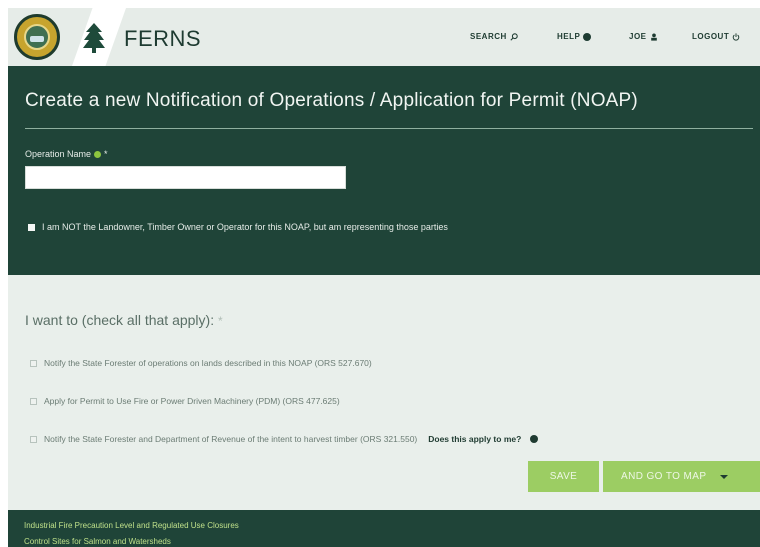 Image resolution: width=760 pixels, height=547 pixels. What do you see at coordinates (33, 401) in the screenshot?
I see `option-pdm-permit-checkbox` at bounding box center [33, 401].